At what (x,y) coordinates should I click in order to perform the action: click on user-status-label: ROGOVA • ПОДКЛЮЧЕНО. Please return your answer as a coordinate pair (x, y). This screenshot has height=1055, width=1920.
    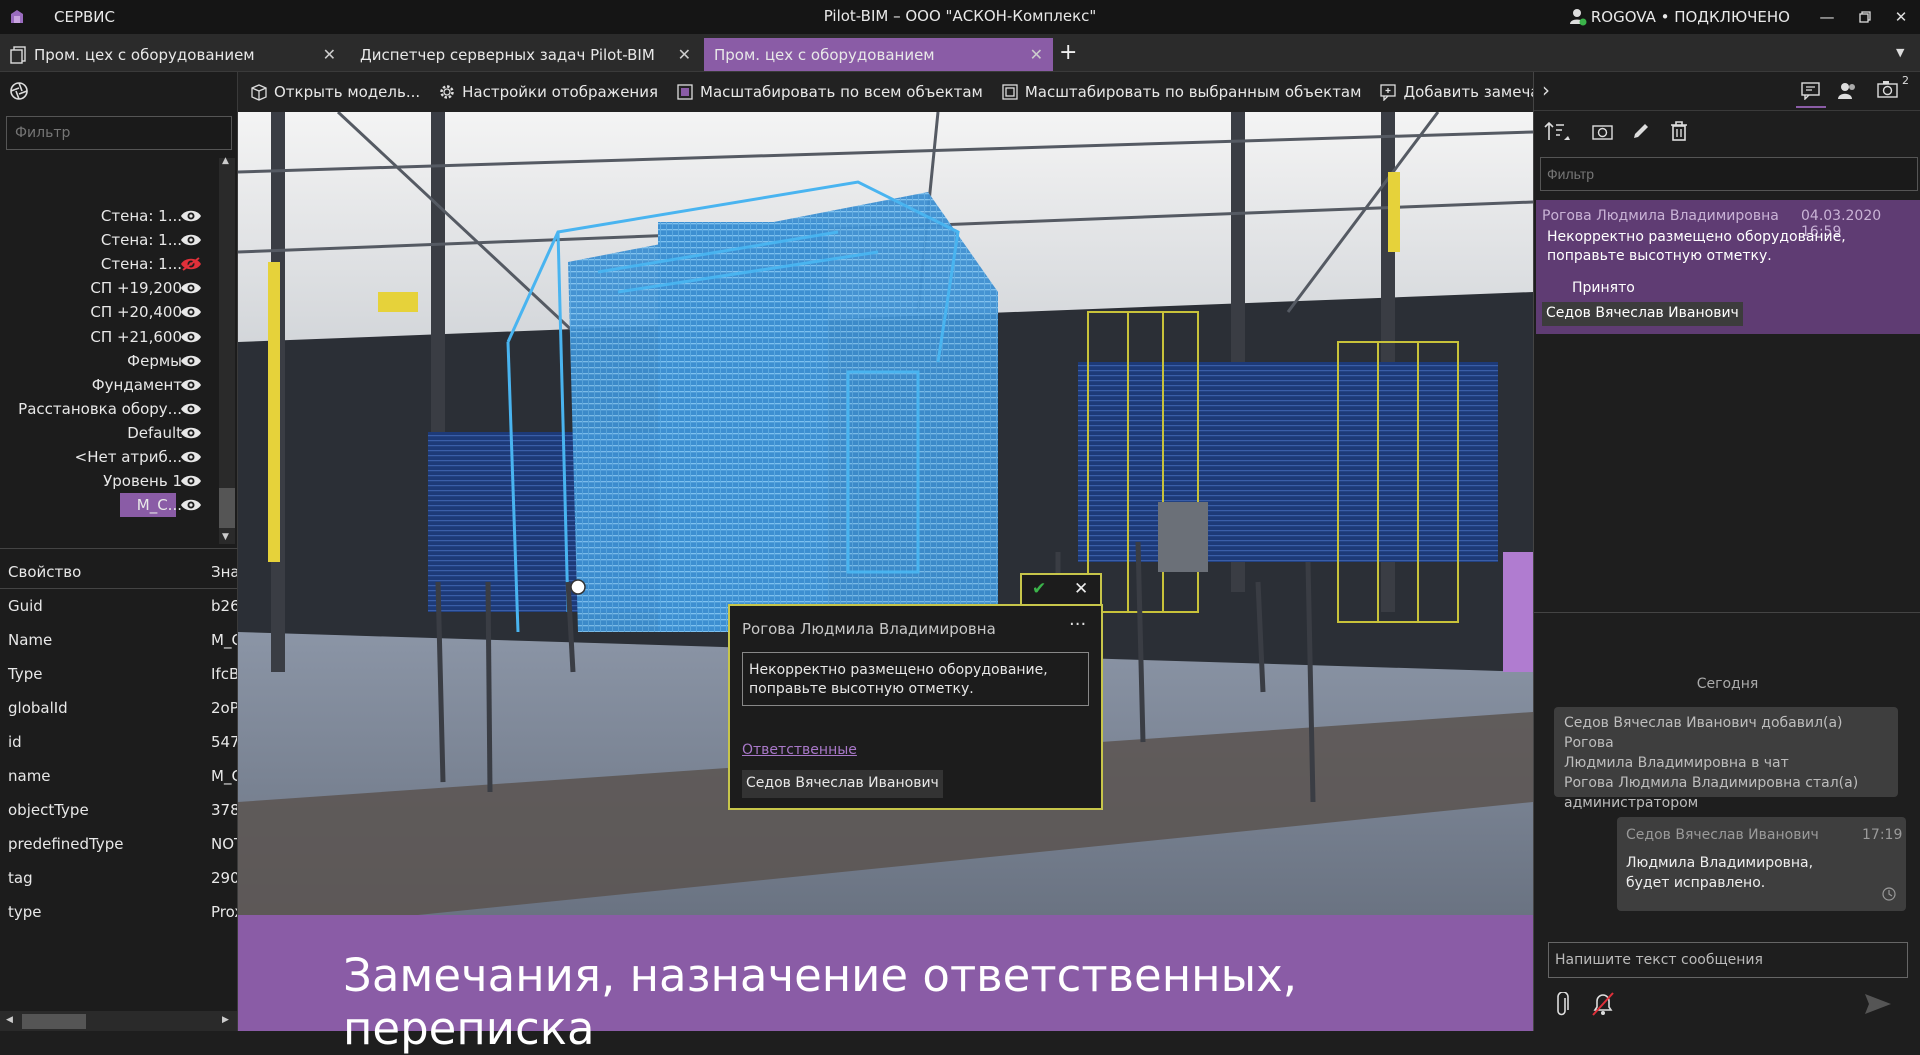
    Looking at the image, I should click on (1690, 17).